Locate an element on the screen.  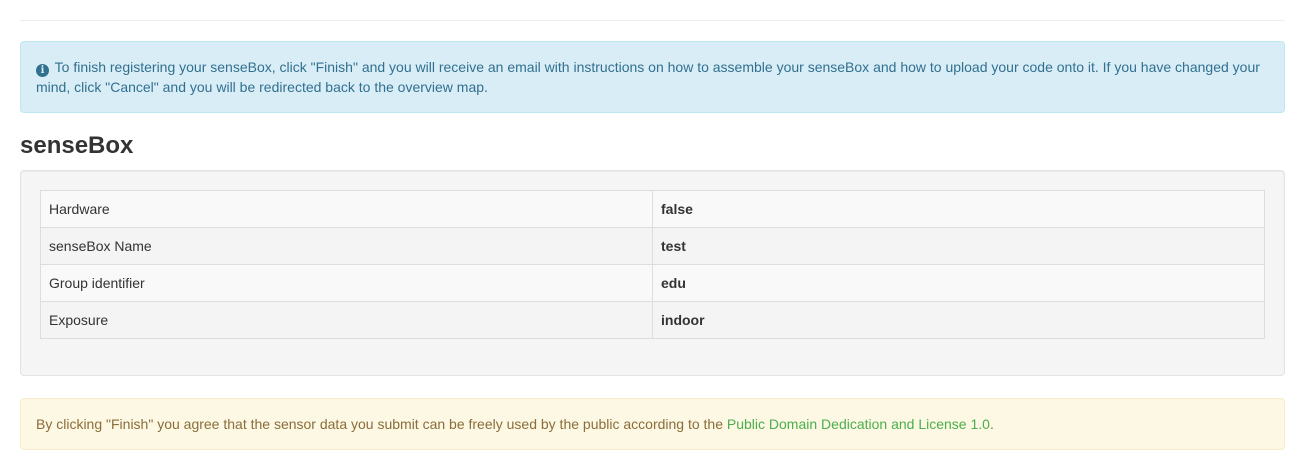
row-value-group-identifier: edu is located at coordinates (958, 283).